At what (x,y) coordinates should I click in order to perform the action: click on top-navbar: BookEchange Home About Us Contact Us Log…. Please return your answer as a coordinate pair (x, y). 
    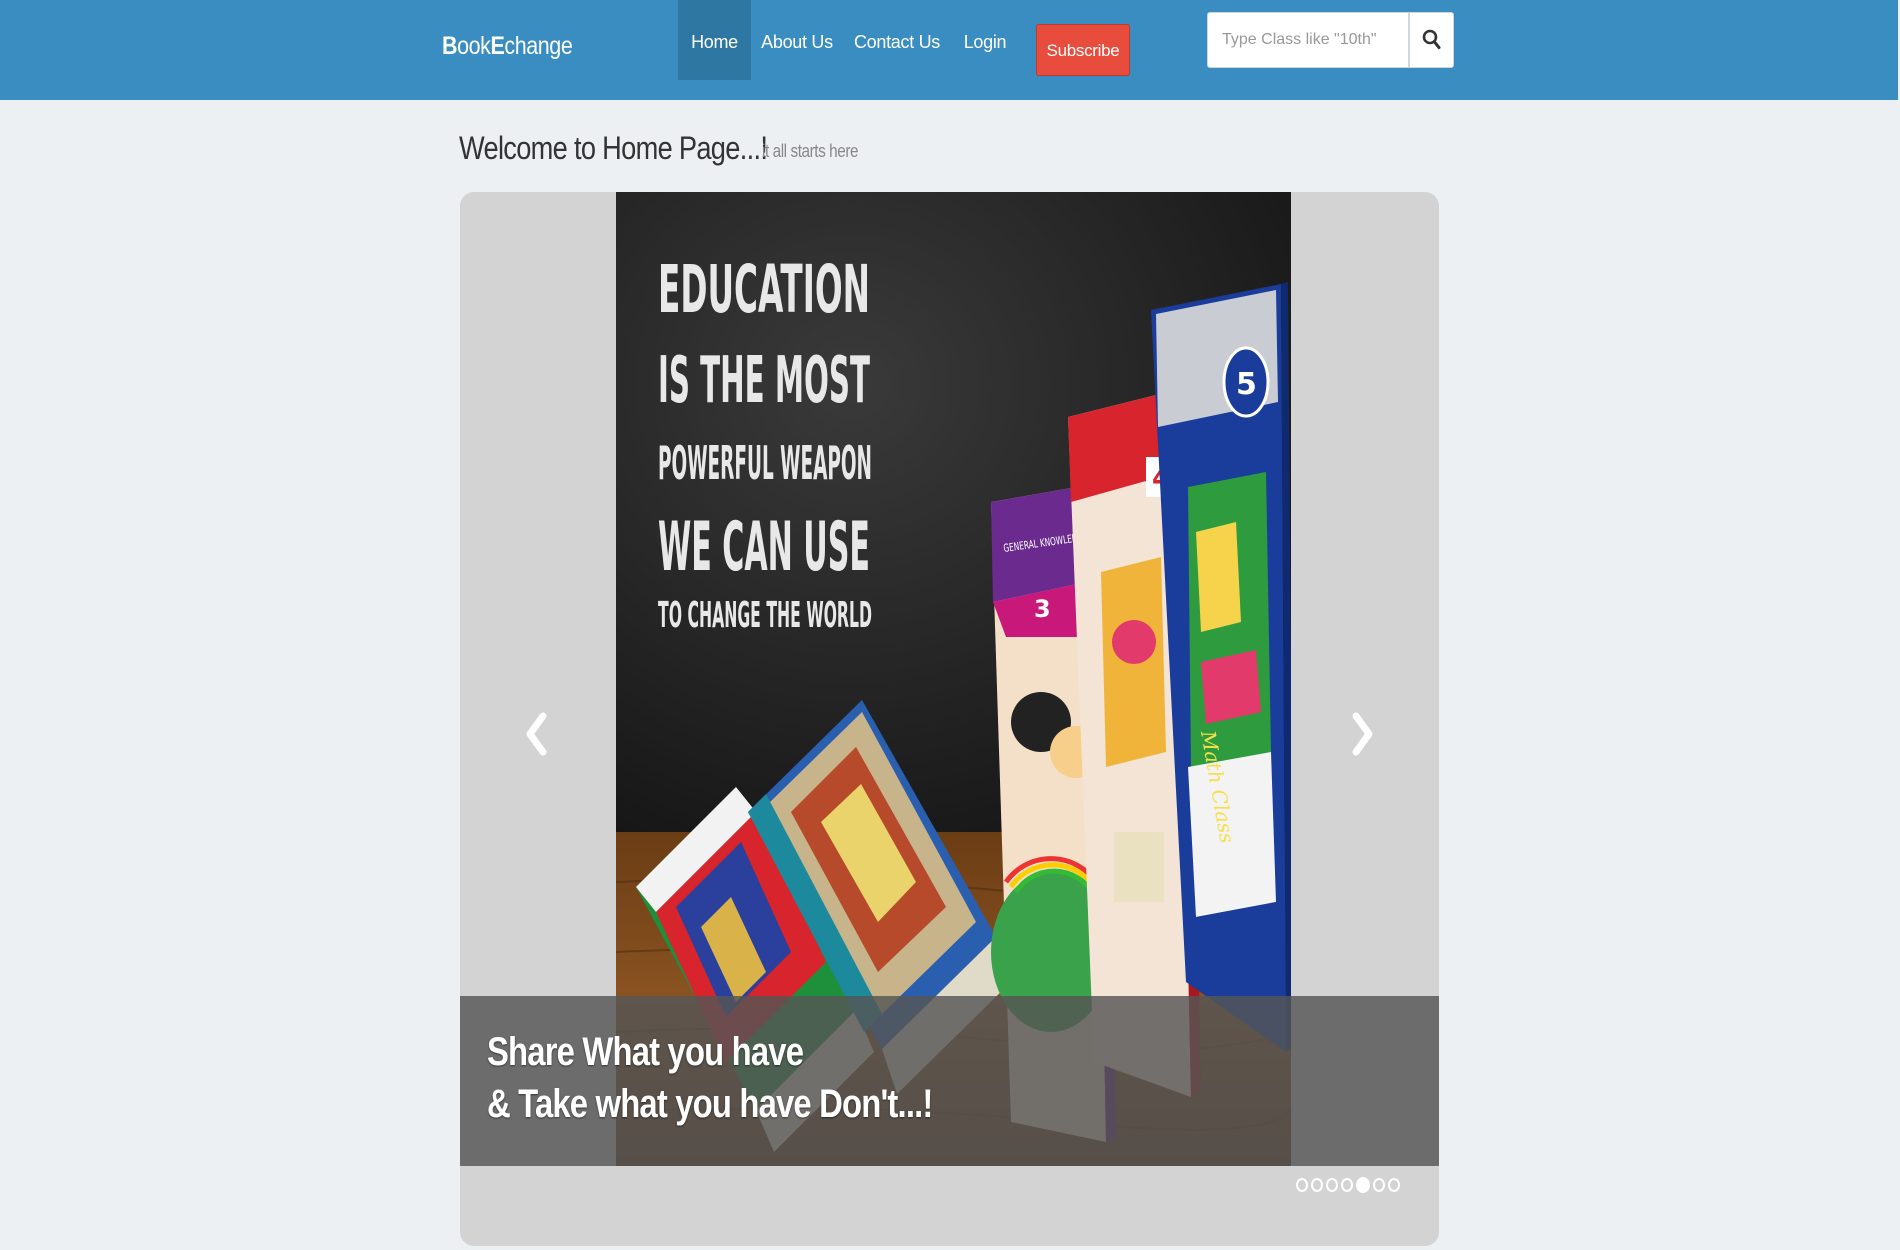
    Looking at the image, I should click on (949, 50).